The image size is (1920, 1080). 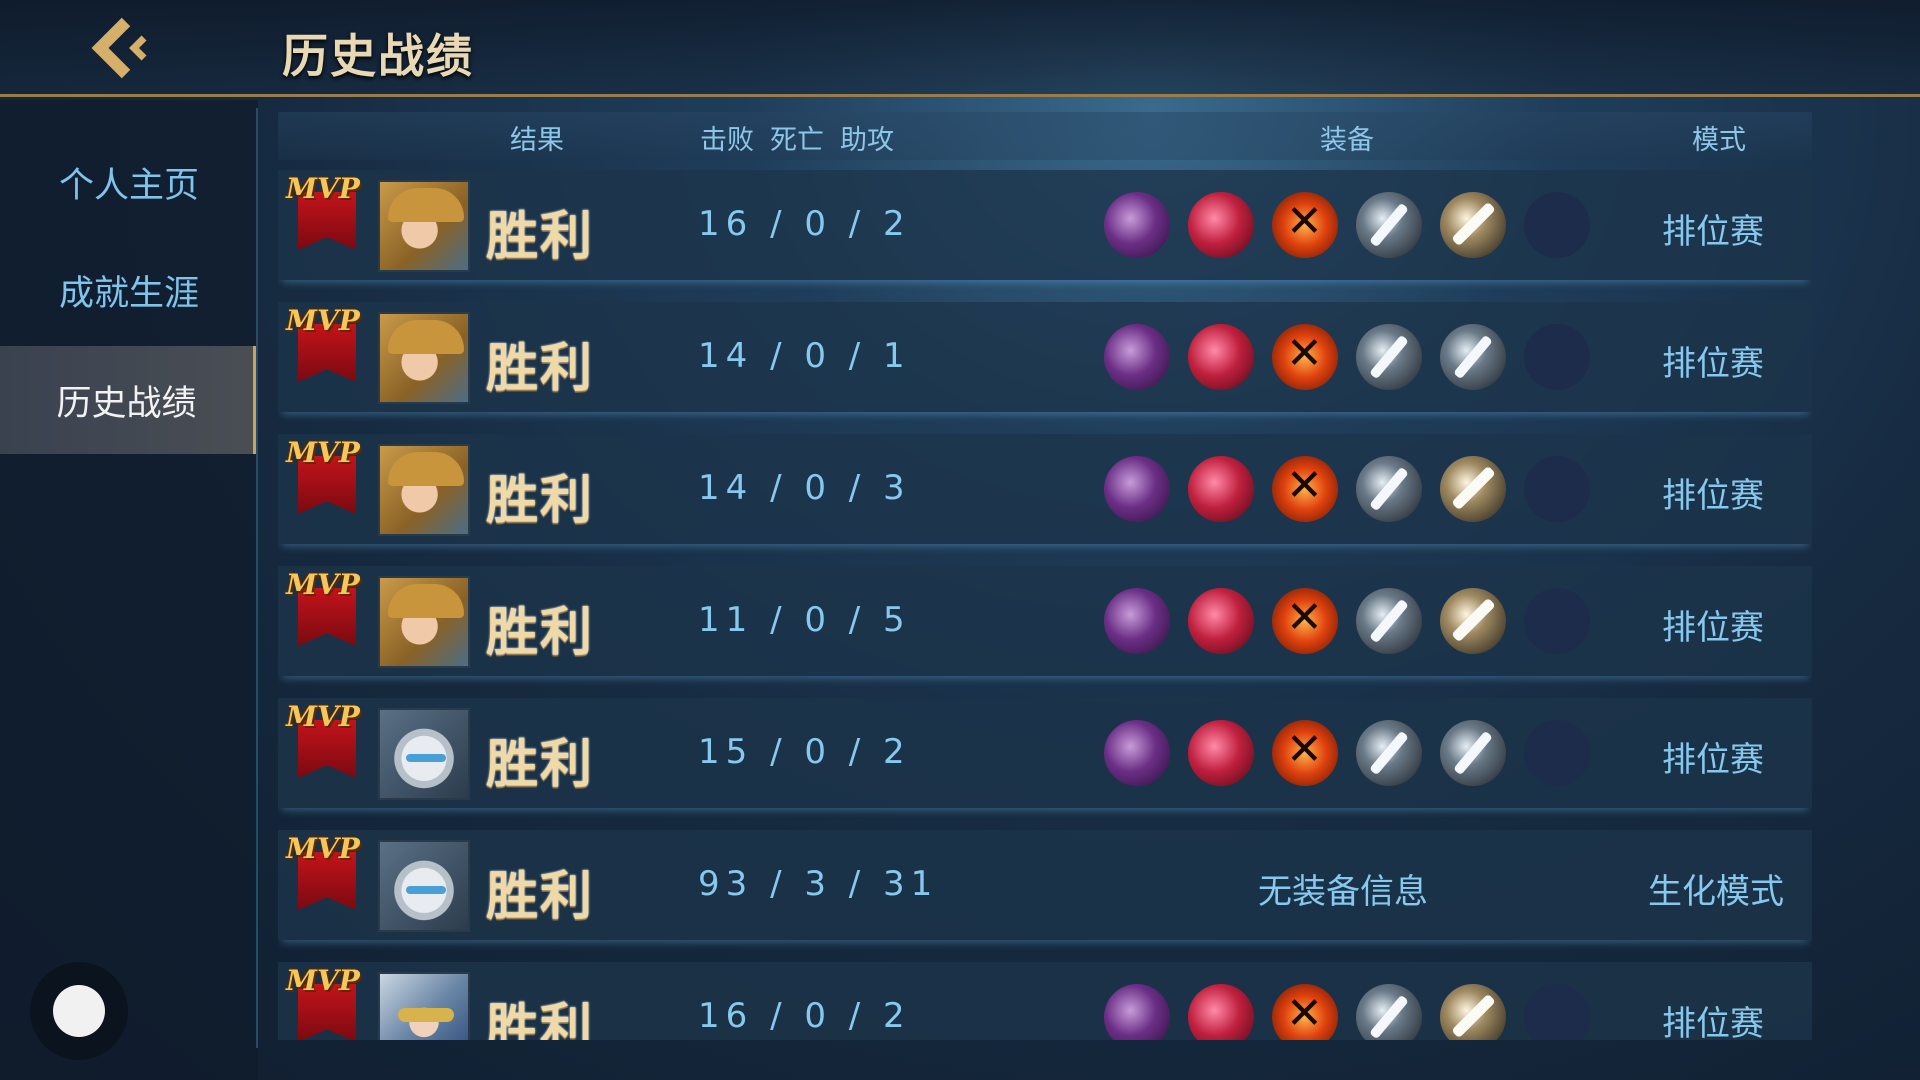 What do you see at coordinates (1045, 136) in the screenshot?
I see `table-header: 结果 击败 死亡 助攻 装备 模式` at bounding box center [1045, 136].